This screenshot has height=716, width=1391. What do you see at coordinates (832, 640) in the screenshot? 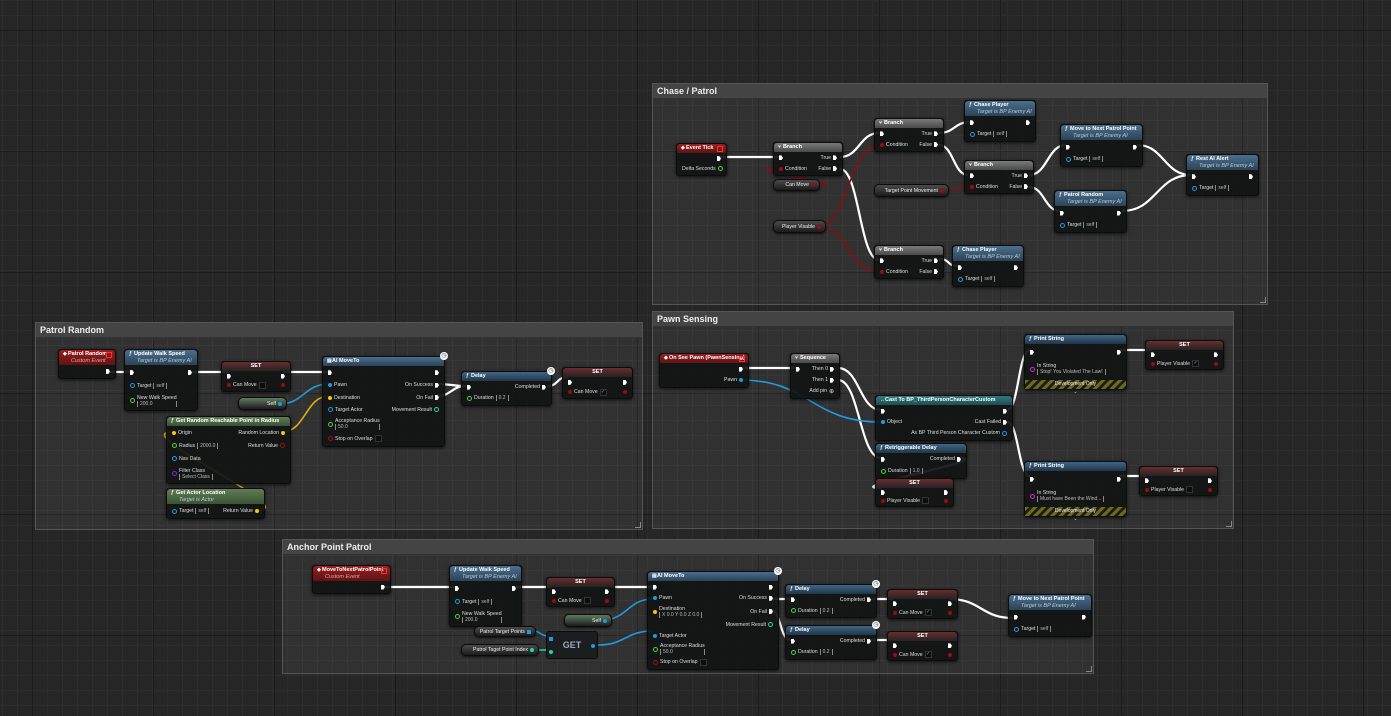
I see `node-ap-delay2: ƒ Delay Completed Duration 0.2 ◷` at bounding box center [832, 640].